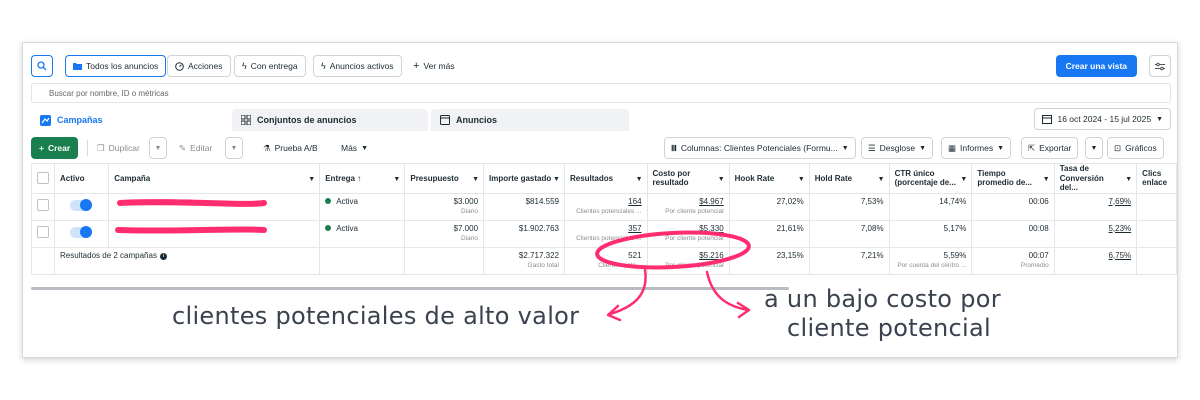 The width and height of the screenshot is (1200, 400). What do you see at coordinates (108, 255) in the screenshot?
I see `summary-label: Resultados de 2 campañas` at bounding box center [108, 255].